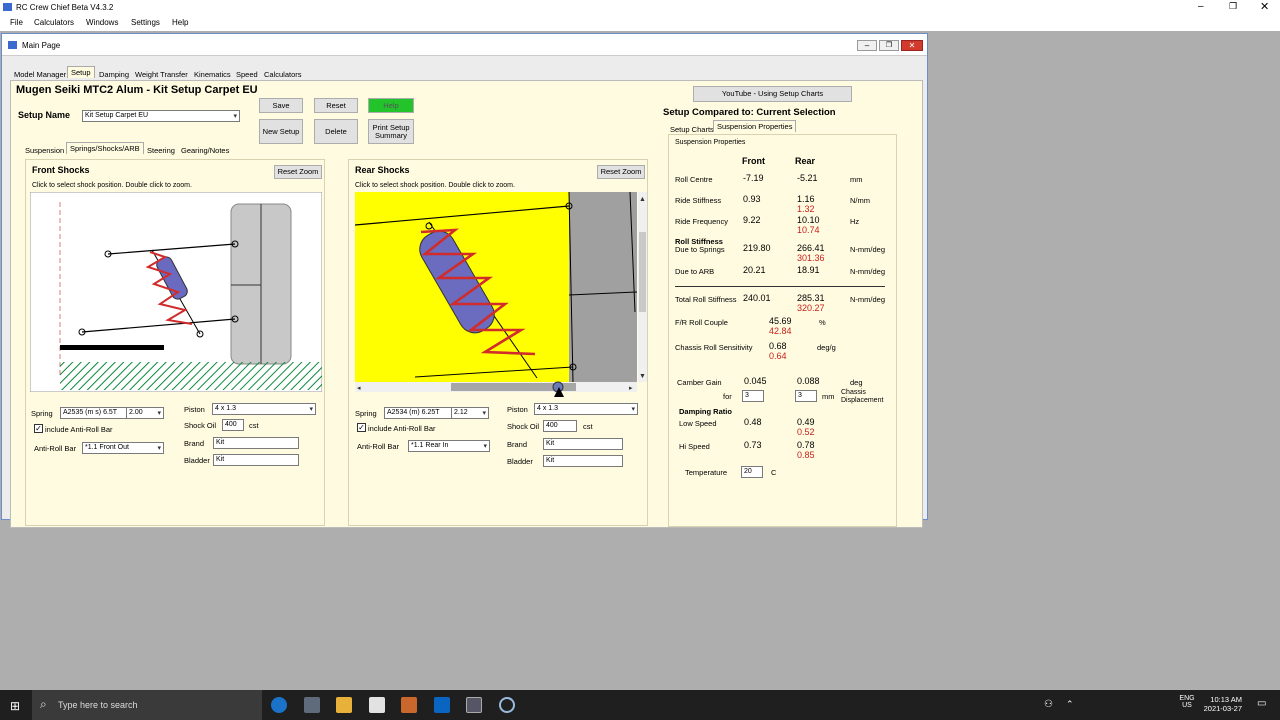  What do you see at coordinates (749, 112) in the screenshot?
I see `compared-label: Setup Compared to: Current Selection` at bounding box center [749, 112].